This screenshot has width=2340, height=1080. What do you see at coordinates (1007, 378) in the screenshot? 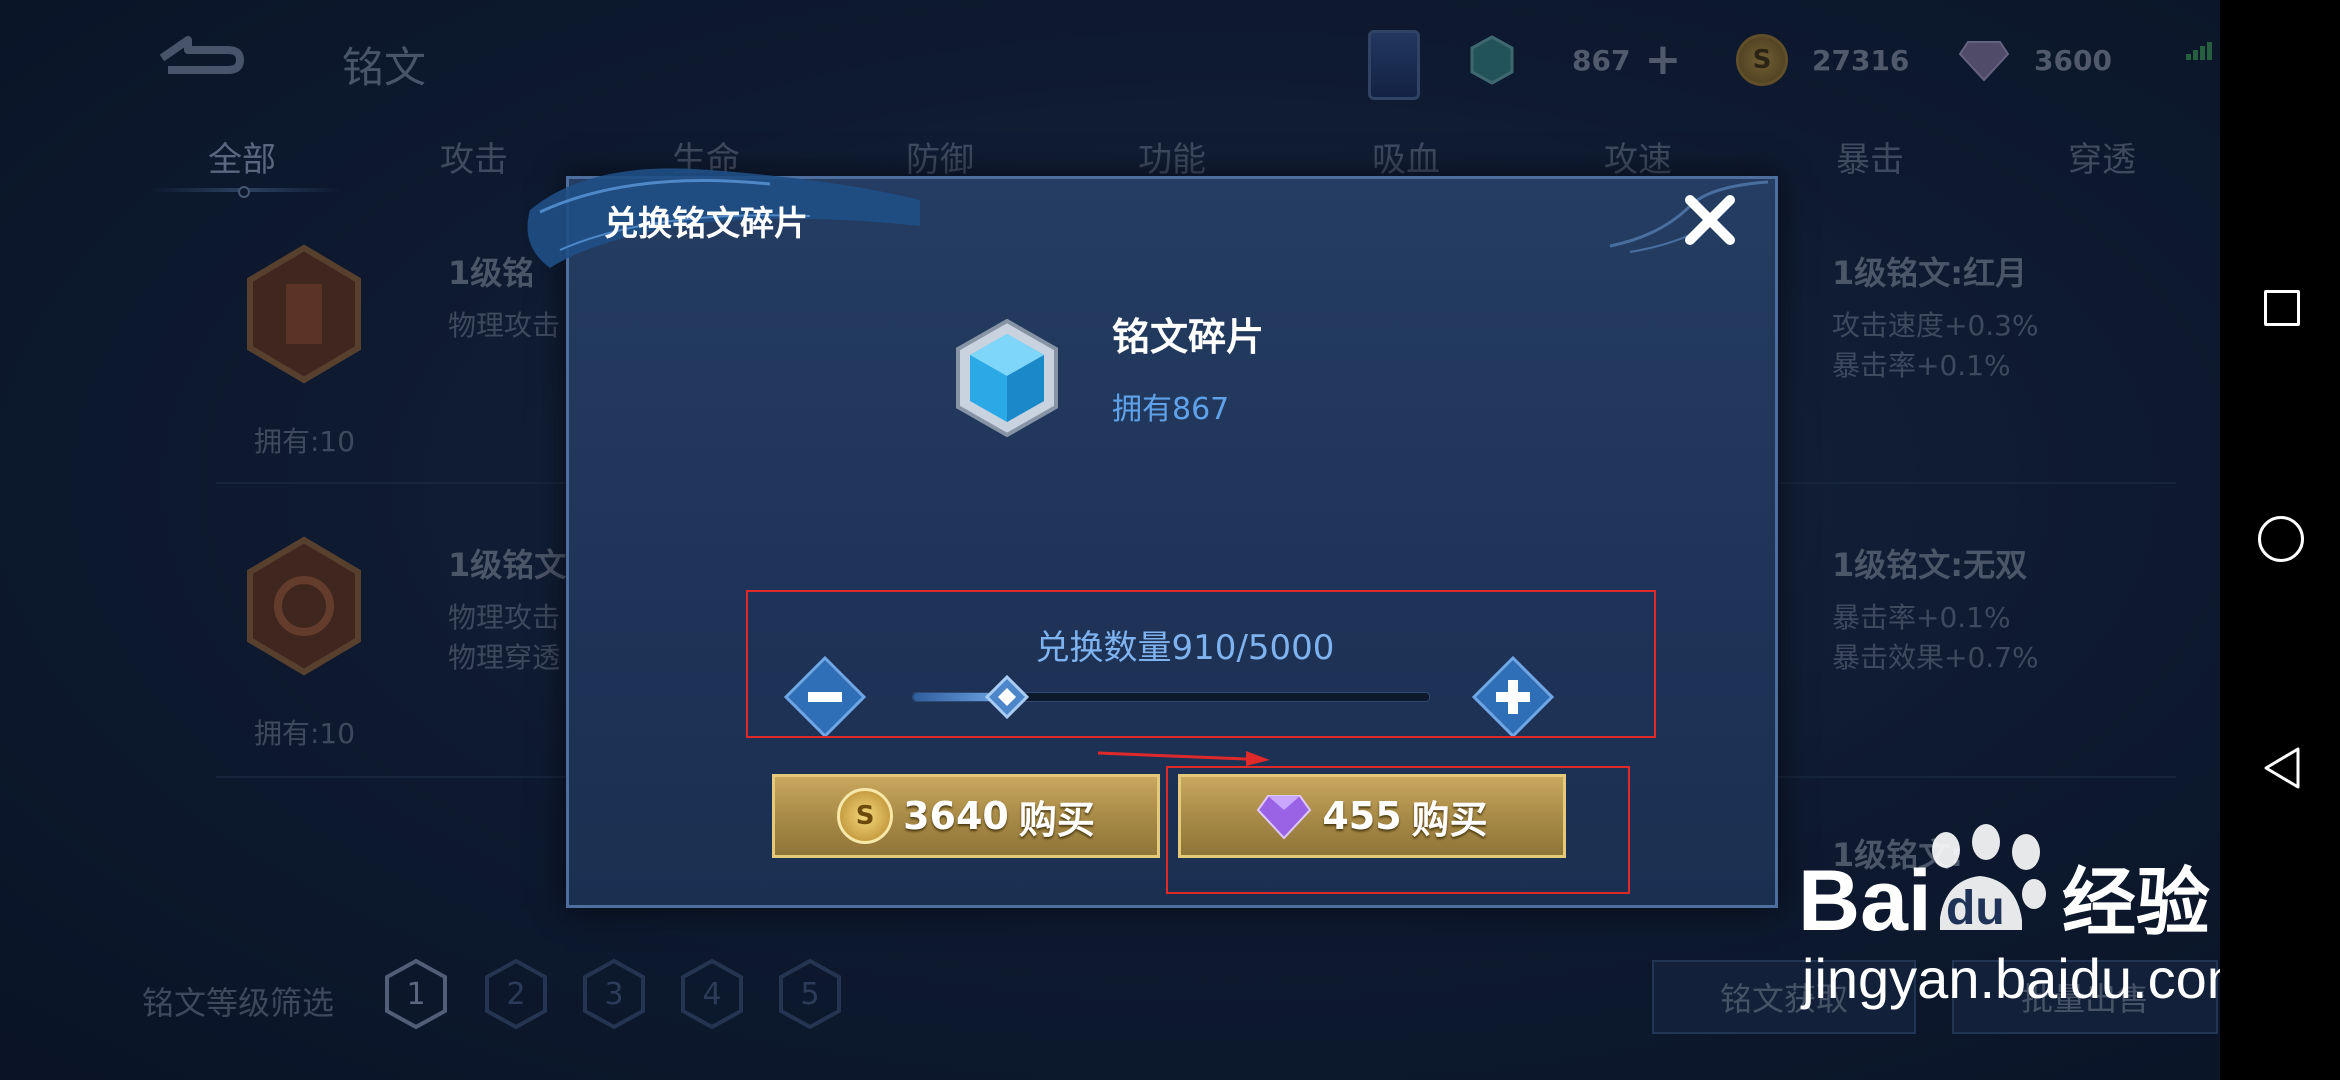
I see `rune-fragment-icon` at bounding box center [1007, 378].